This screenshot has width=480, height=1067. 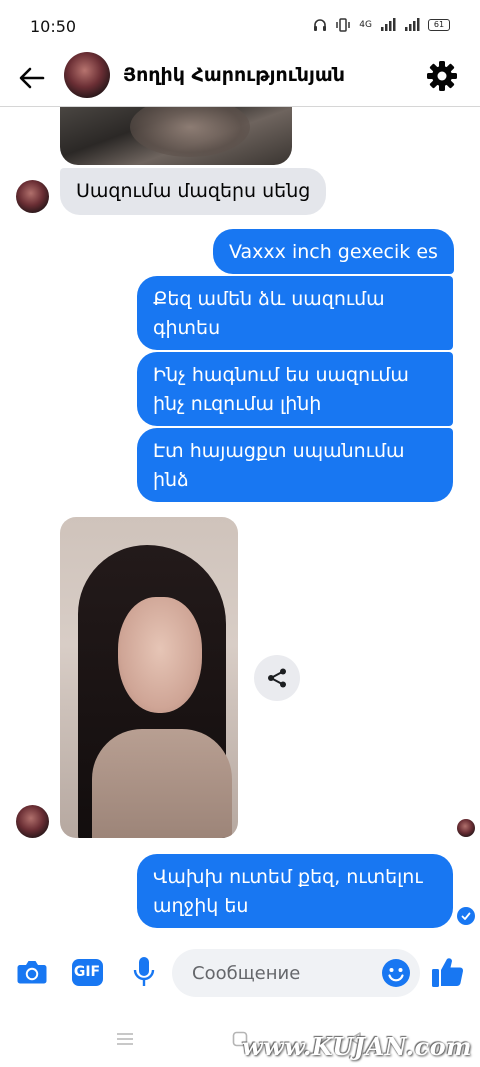 I want to click on message-text-line: գիտես, so click(x=187, y=328).